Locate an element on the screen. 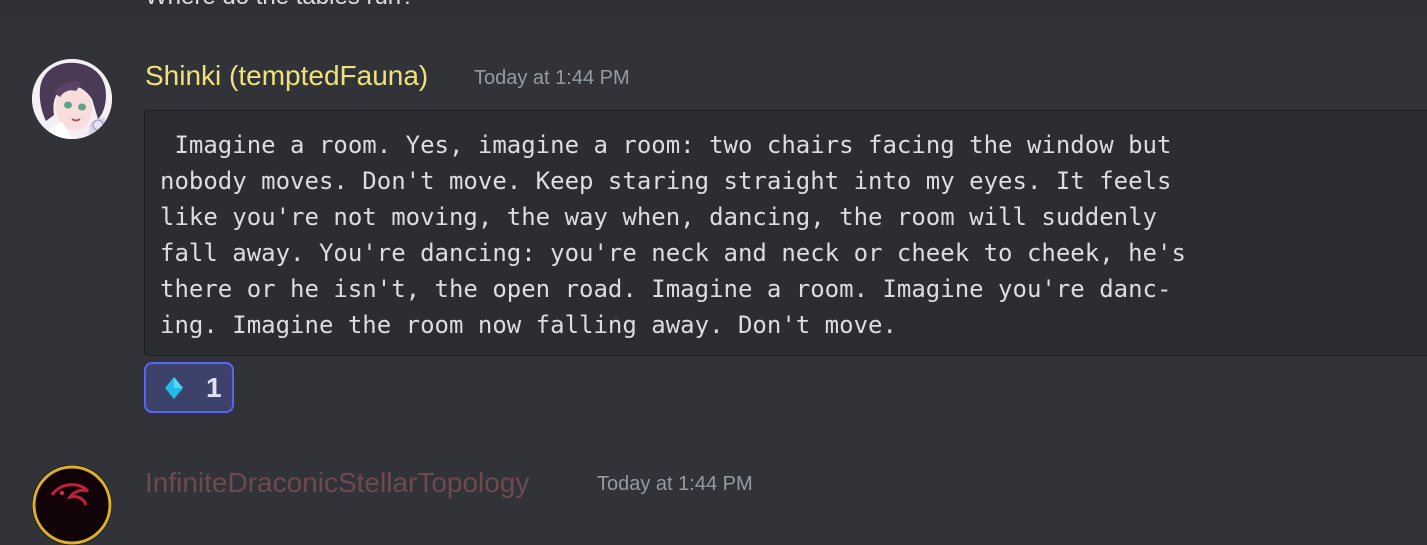  message-username: InfiniteDraconicStellarTopology is located at coordinates (337, 483).